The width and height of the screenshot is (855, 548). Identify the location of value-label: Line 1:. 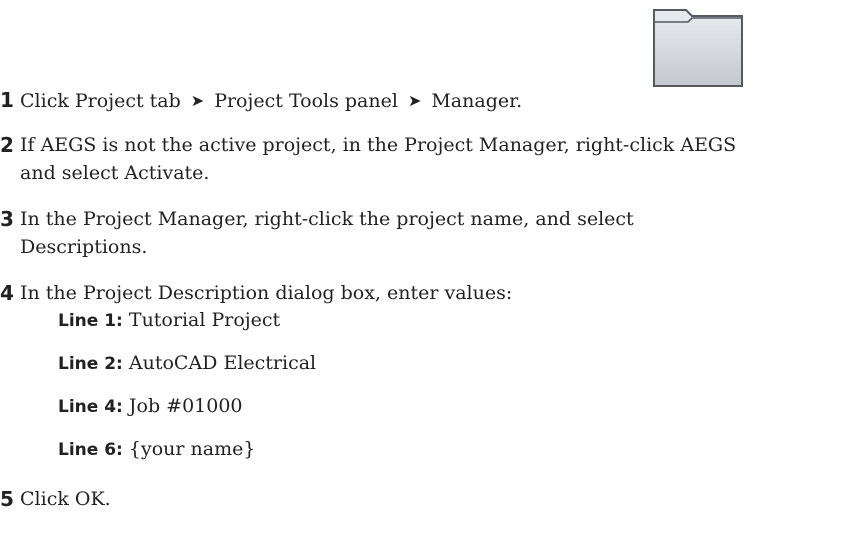
(90, 321).